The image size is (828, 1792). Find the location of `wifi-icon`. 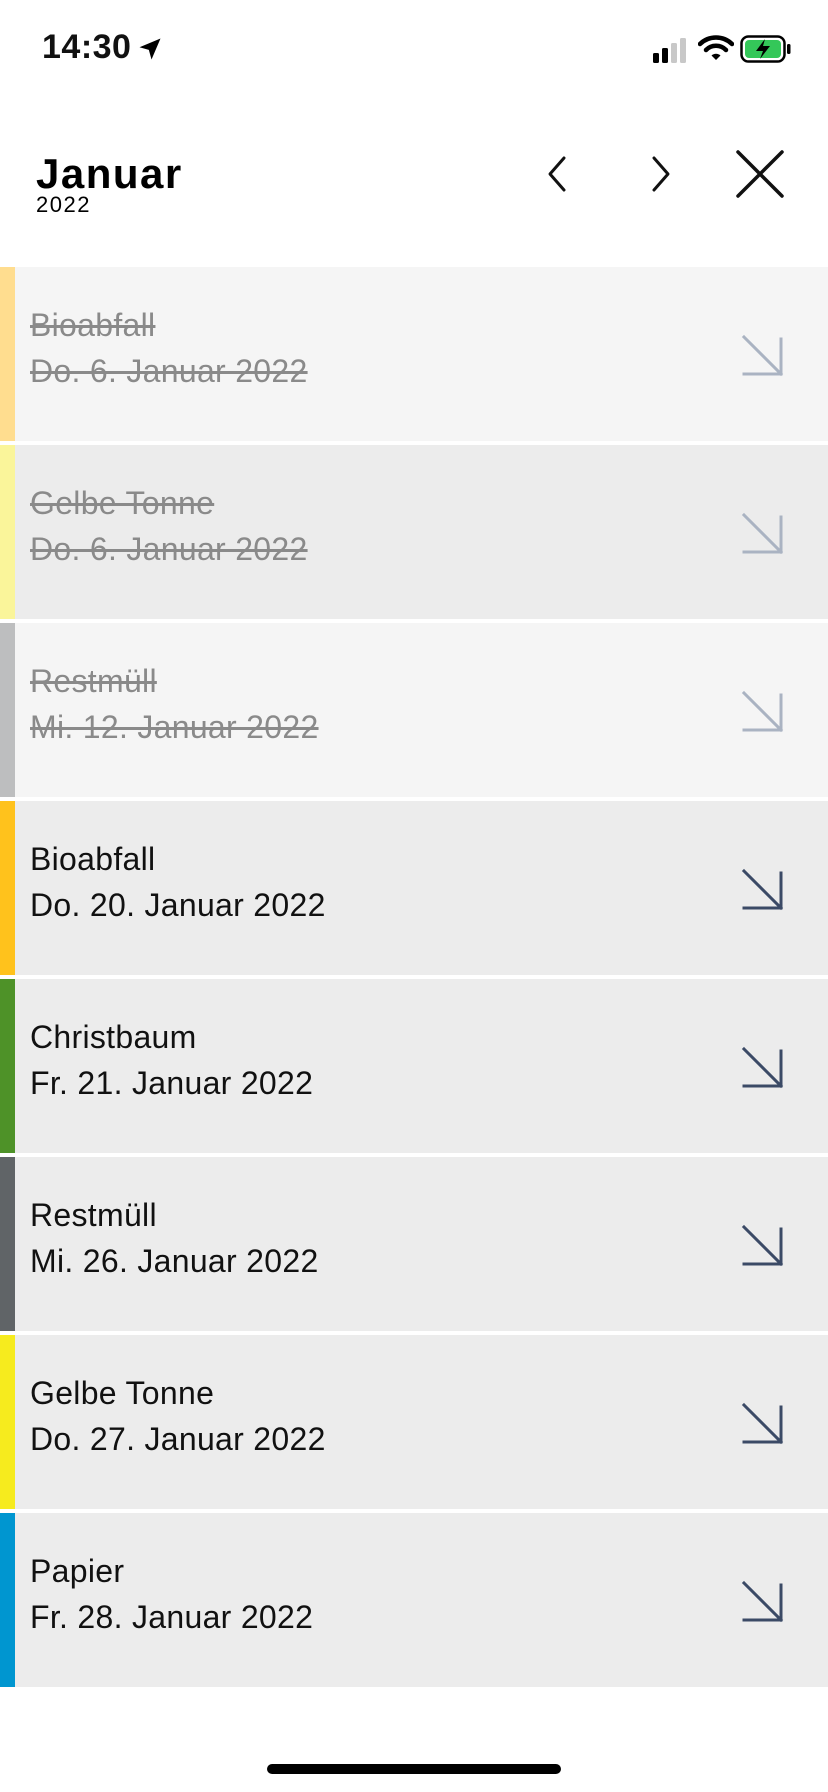

wifi-icon is located at coordinates (716, 47).